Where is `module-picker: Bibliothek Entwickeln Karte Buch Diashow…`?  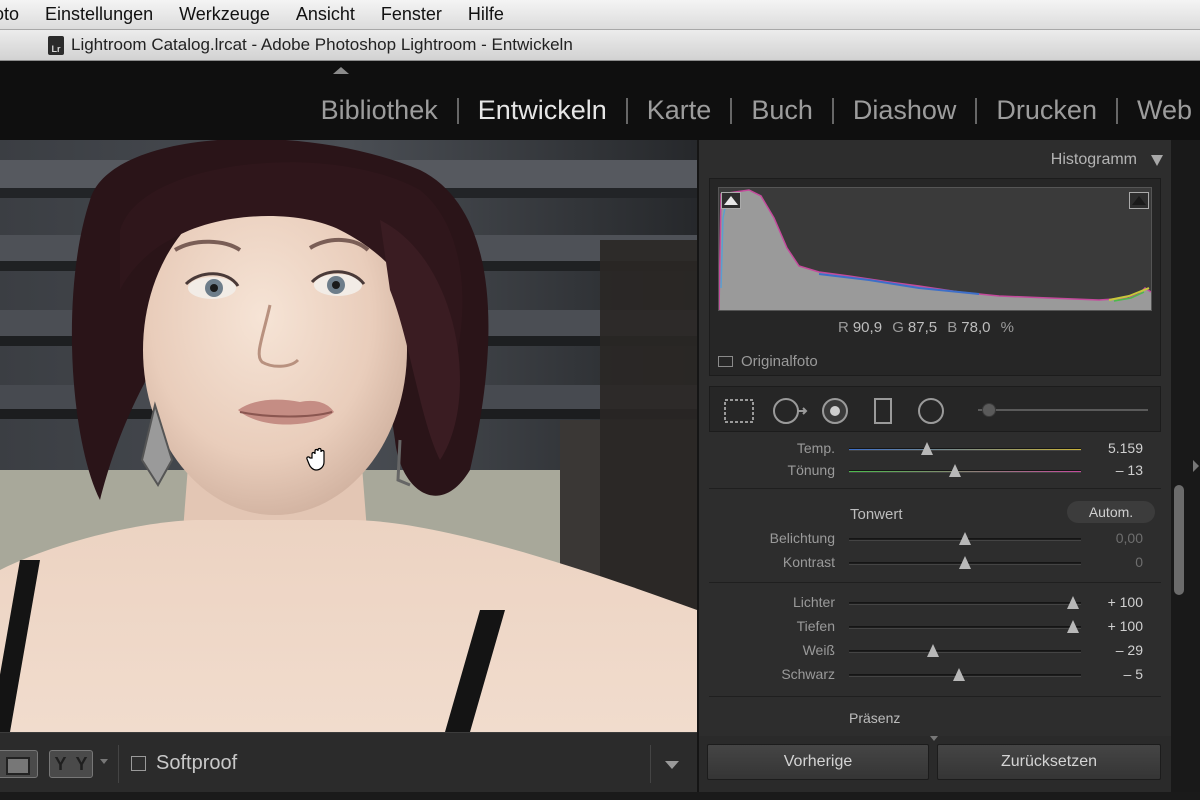 module-picker: Bibliothek Entwickeln Karte Buch Diashow… is located at coordinates (756, 110).